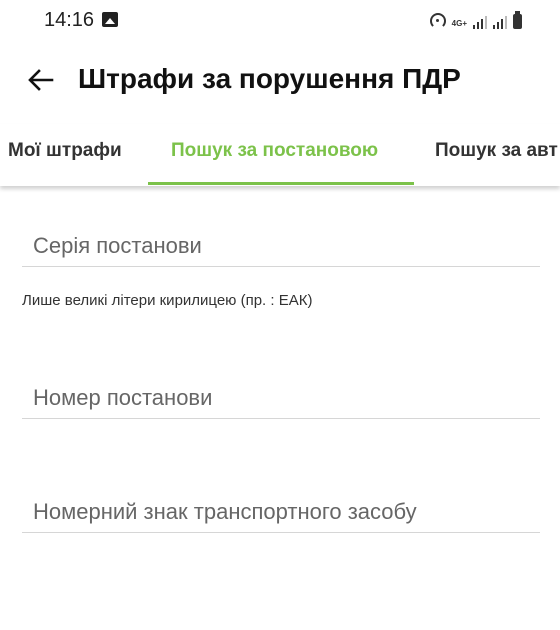 The width and height of the screenshot is (560, 630). Describe the element at coordinates (459, 23) in the screenshot. I see `network-type-label: 4G+` at that location.